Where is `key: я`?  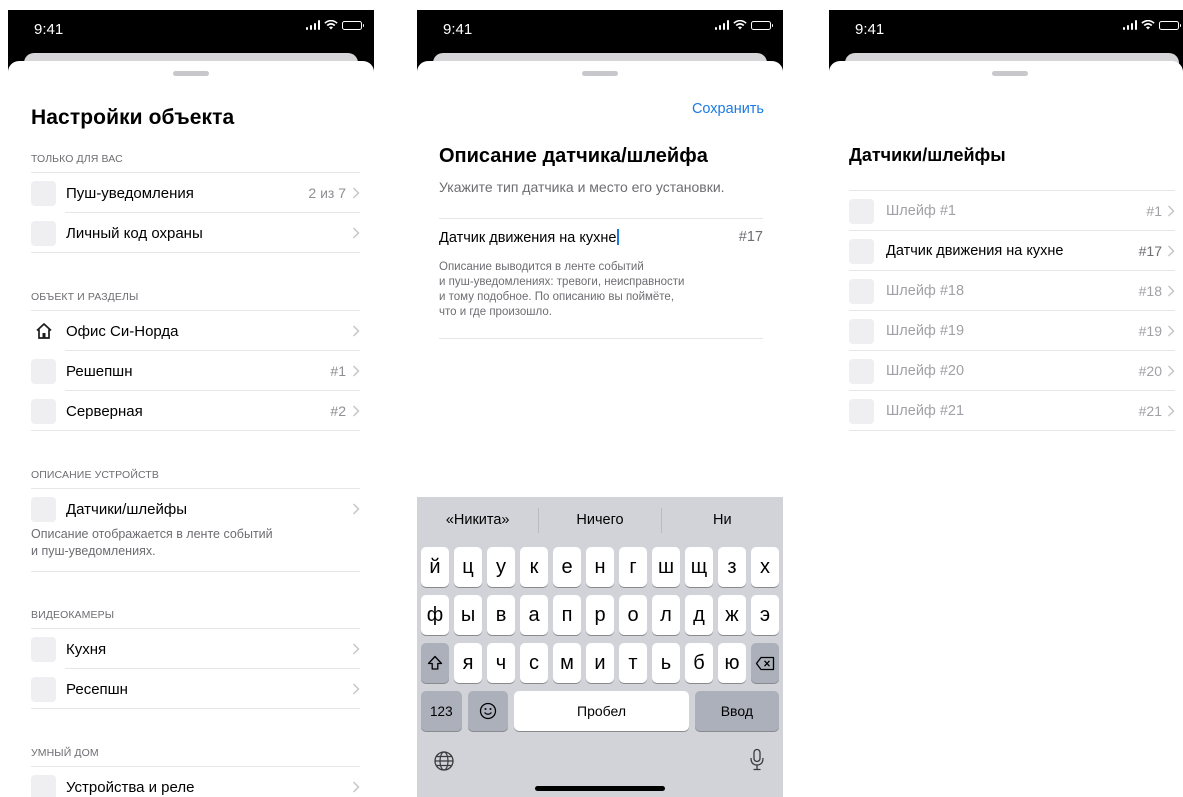
key: я is located at coordinates (468, 663).